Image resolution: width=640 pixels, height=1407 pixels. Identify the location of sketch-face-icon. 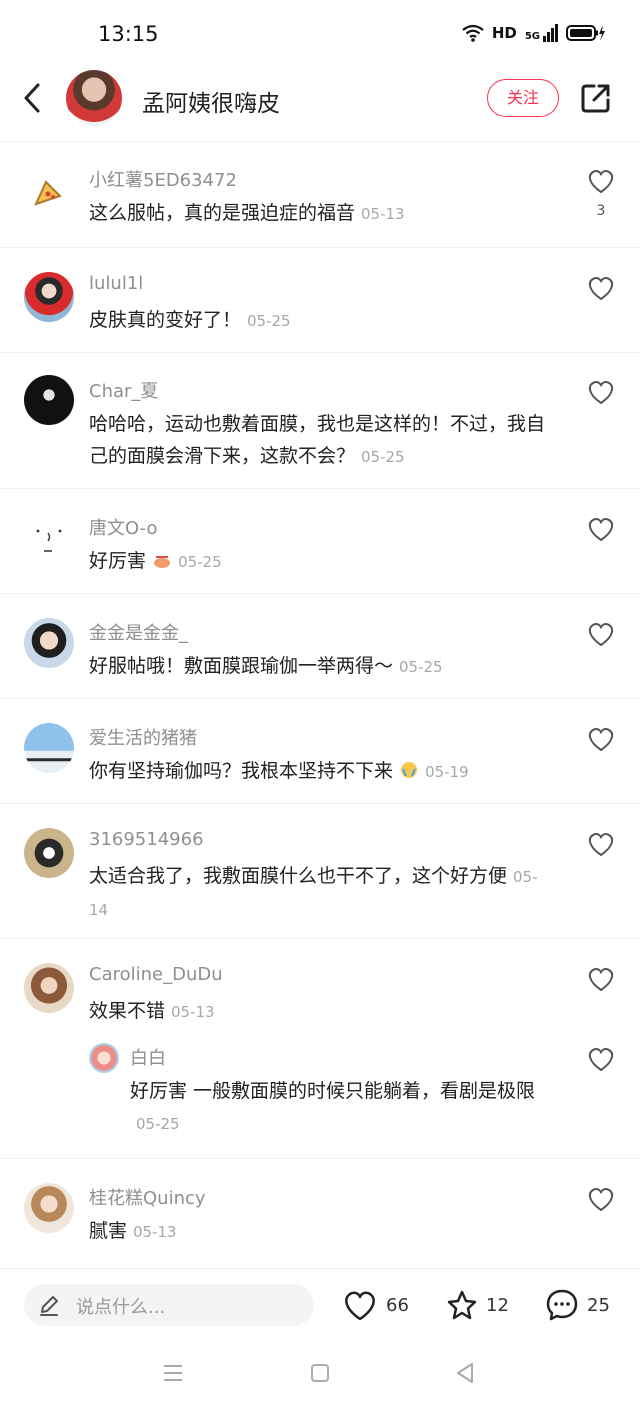
(49, 540).